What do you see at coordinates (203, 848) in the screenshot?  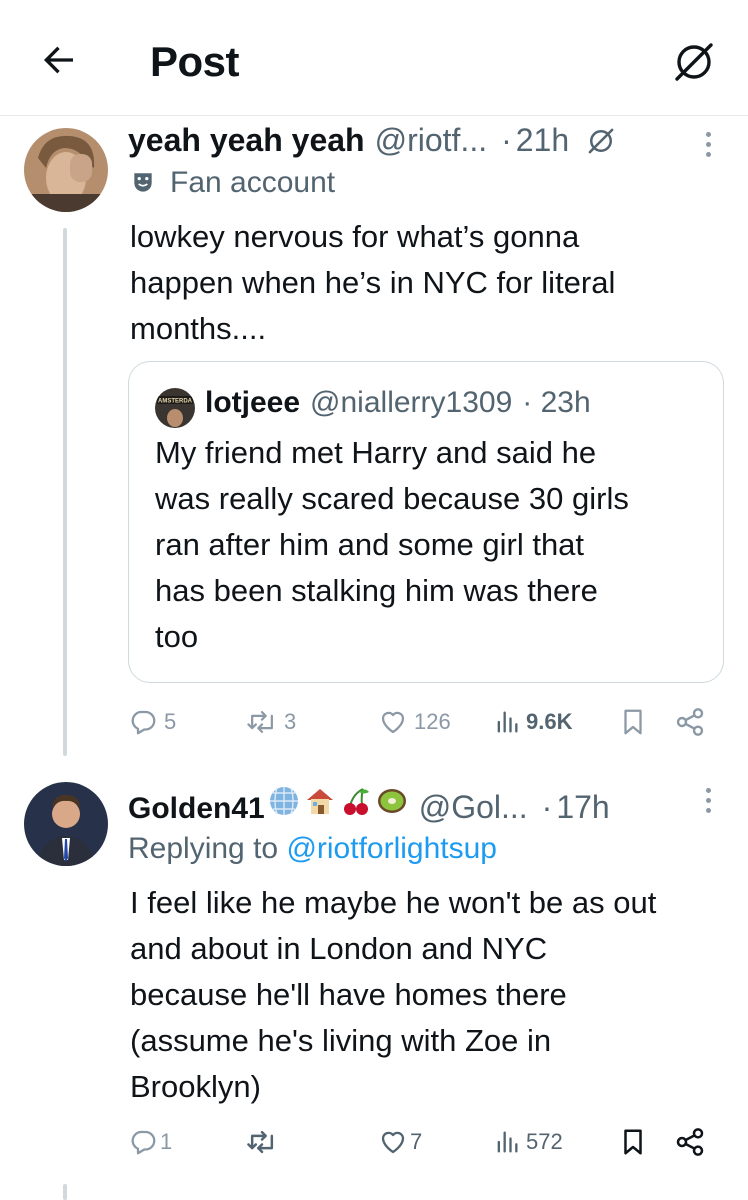 I see `replying-to-label: Replying to` at bounding box center [203, 848].